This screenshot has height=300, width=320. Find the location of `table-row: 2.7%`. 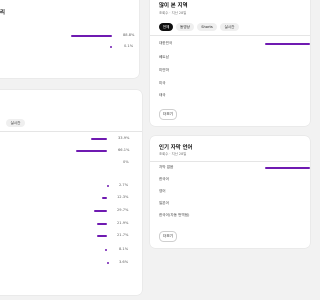

table-row: 2.7% is located at coordinates (71, 186).